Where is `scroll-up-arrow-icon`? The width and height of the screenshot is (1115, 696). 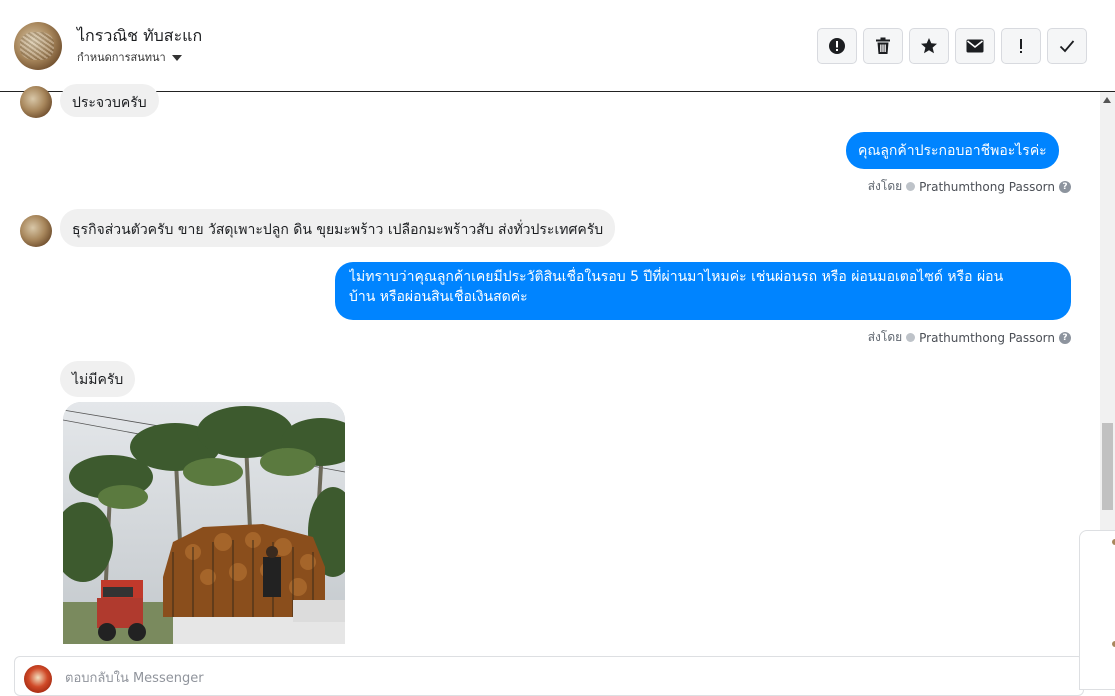
scroll-up-arrow-icon is located at coordinates (1107, 100).